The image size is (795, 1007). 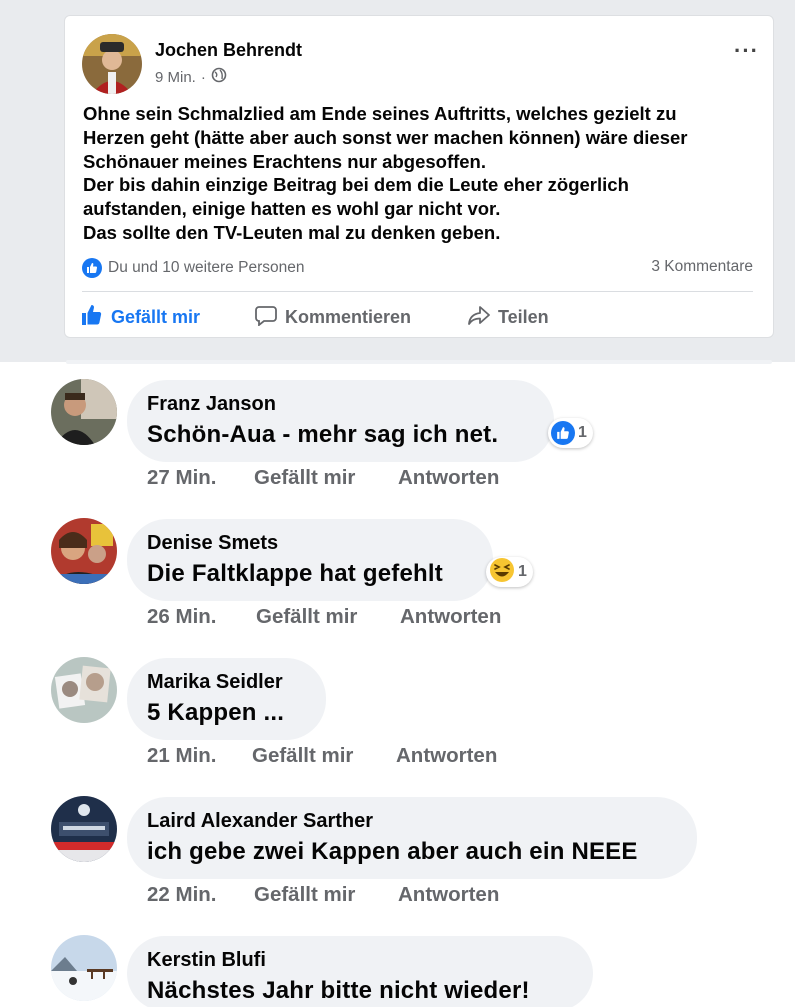 What do you see at coordinates (175, 77) in the screenshot?
I see `post-time: 9 Min.` at bounding box center [175, 77].